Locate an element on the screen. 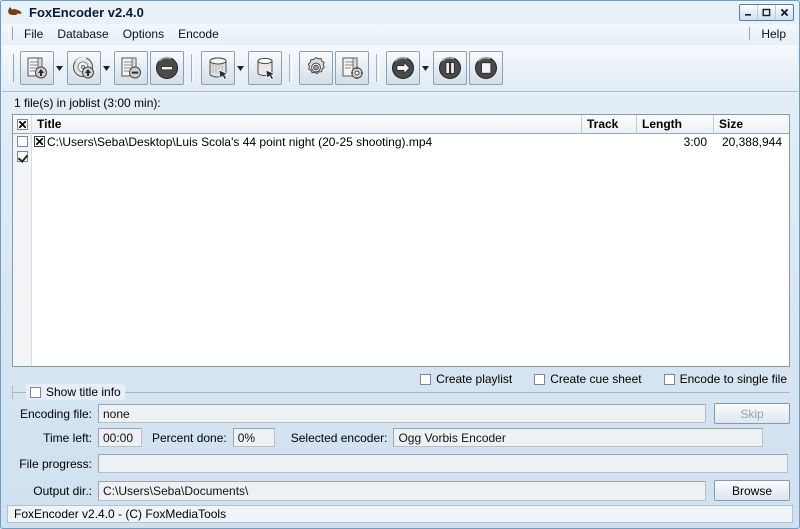  percent-done-label: Percent done: is located at coordinates (189, 437).